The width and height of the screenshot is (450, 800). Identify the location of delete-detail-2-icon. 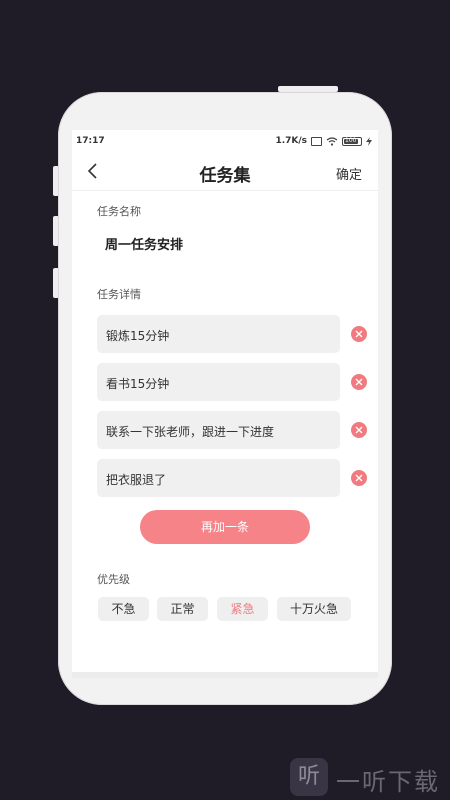
(359, 382).